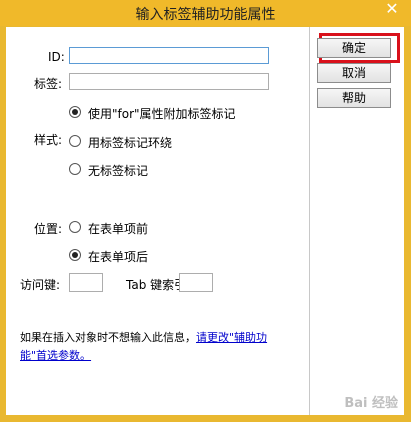 The height and width of the screenshot is (422, 411). What do you see at coordinates (75, 169) in the screenshot?
I see `style-radio-none` at bounding box center [75, 169].